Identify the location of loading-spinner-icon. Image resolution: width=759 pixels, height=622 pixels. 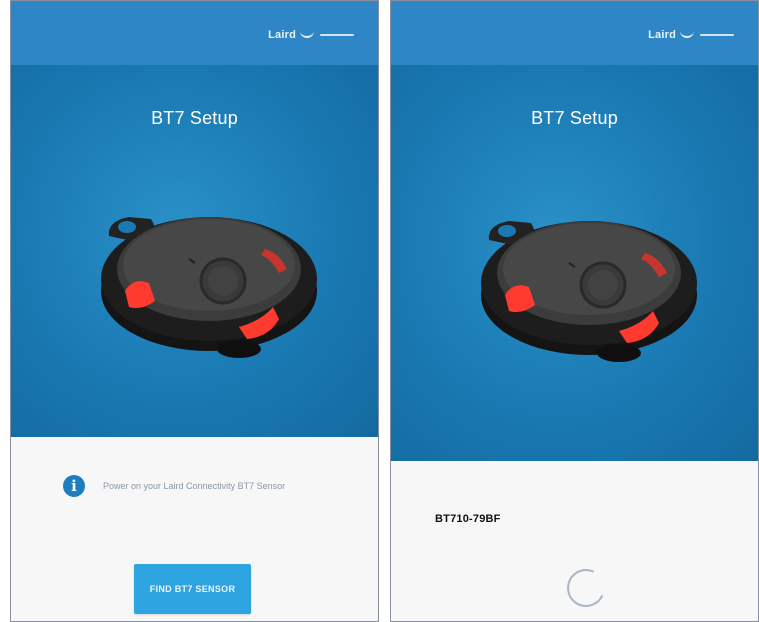
(586, 588).